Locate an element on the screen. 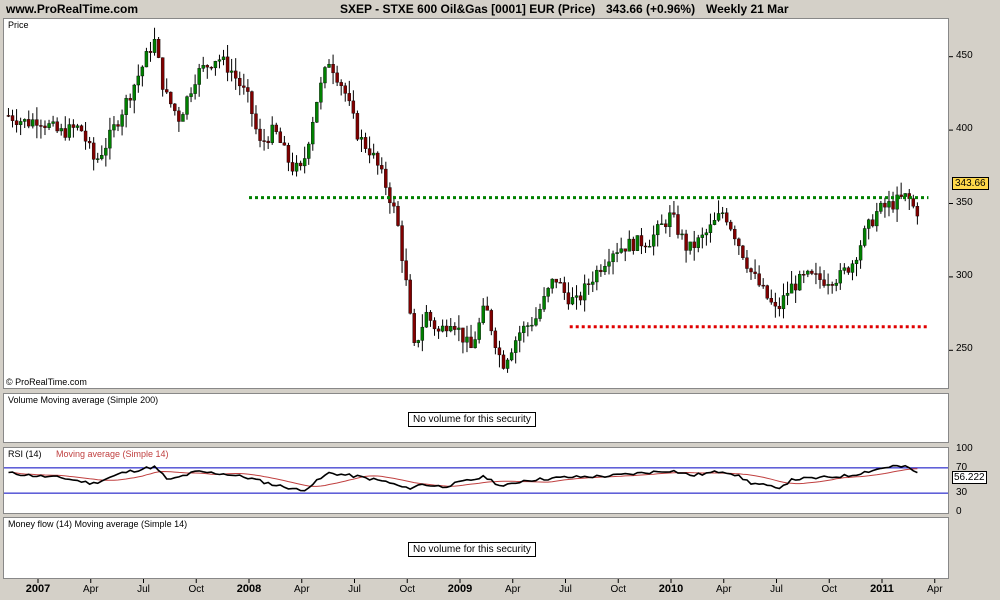 This screenshot has height=600, width=1000. last-price-marker: 343.66 is located at coordinates (970, 183).